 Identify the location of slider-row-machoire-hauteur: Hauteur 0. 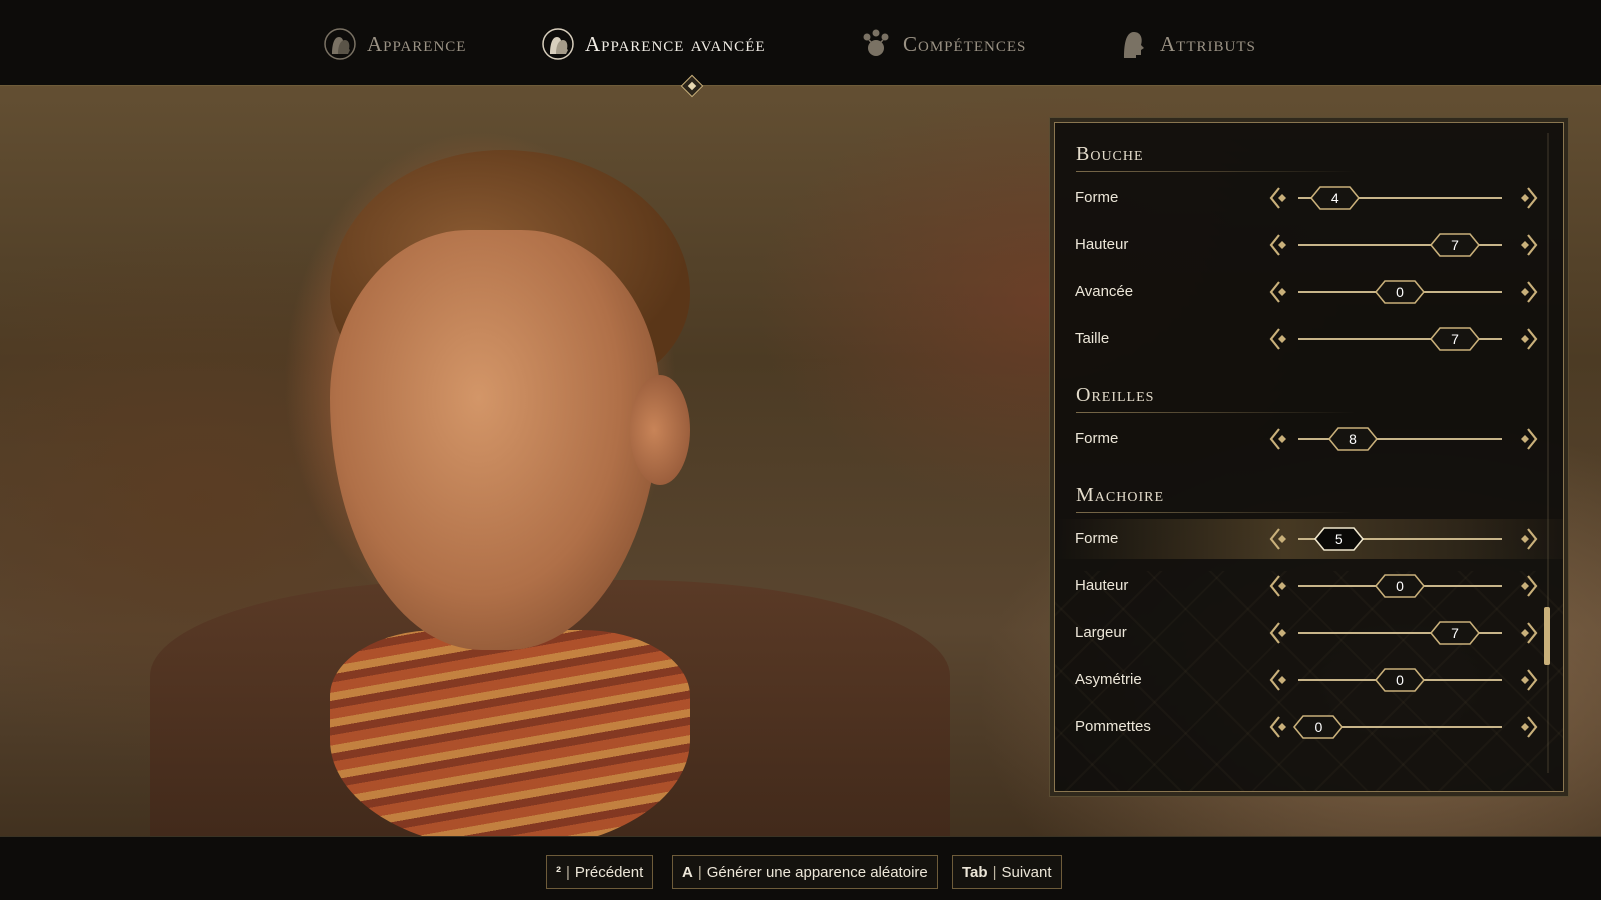
(1309, 586).